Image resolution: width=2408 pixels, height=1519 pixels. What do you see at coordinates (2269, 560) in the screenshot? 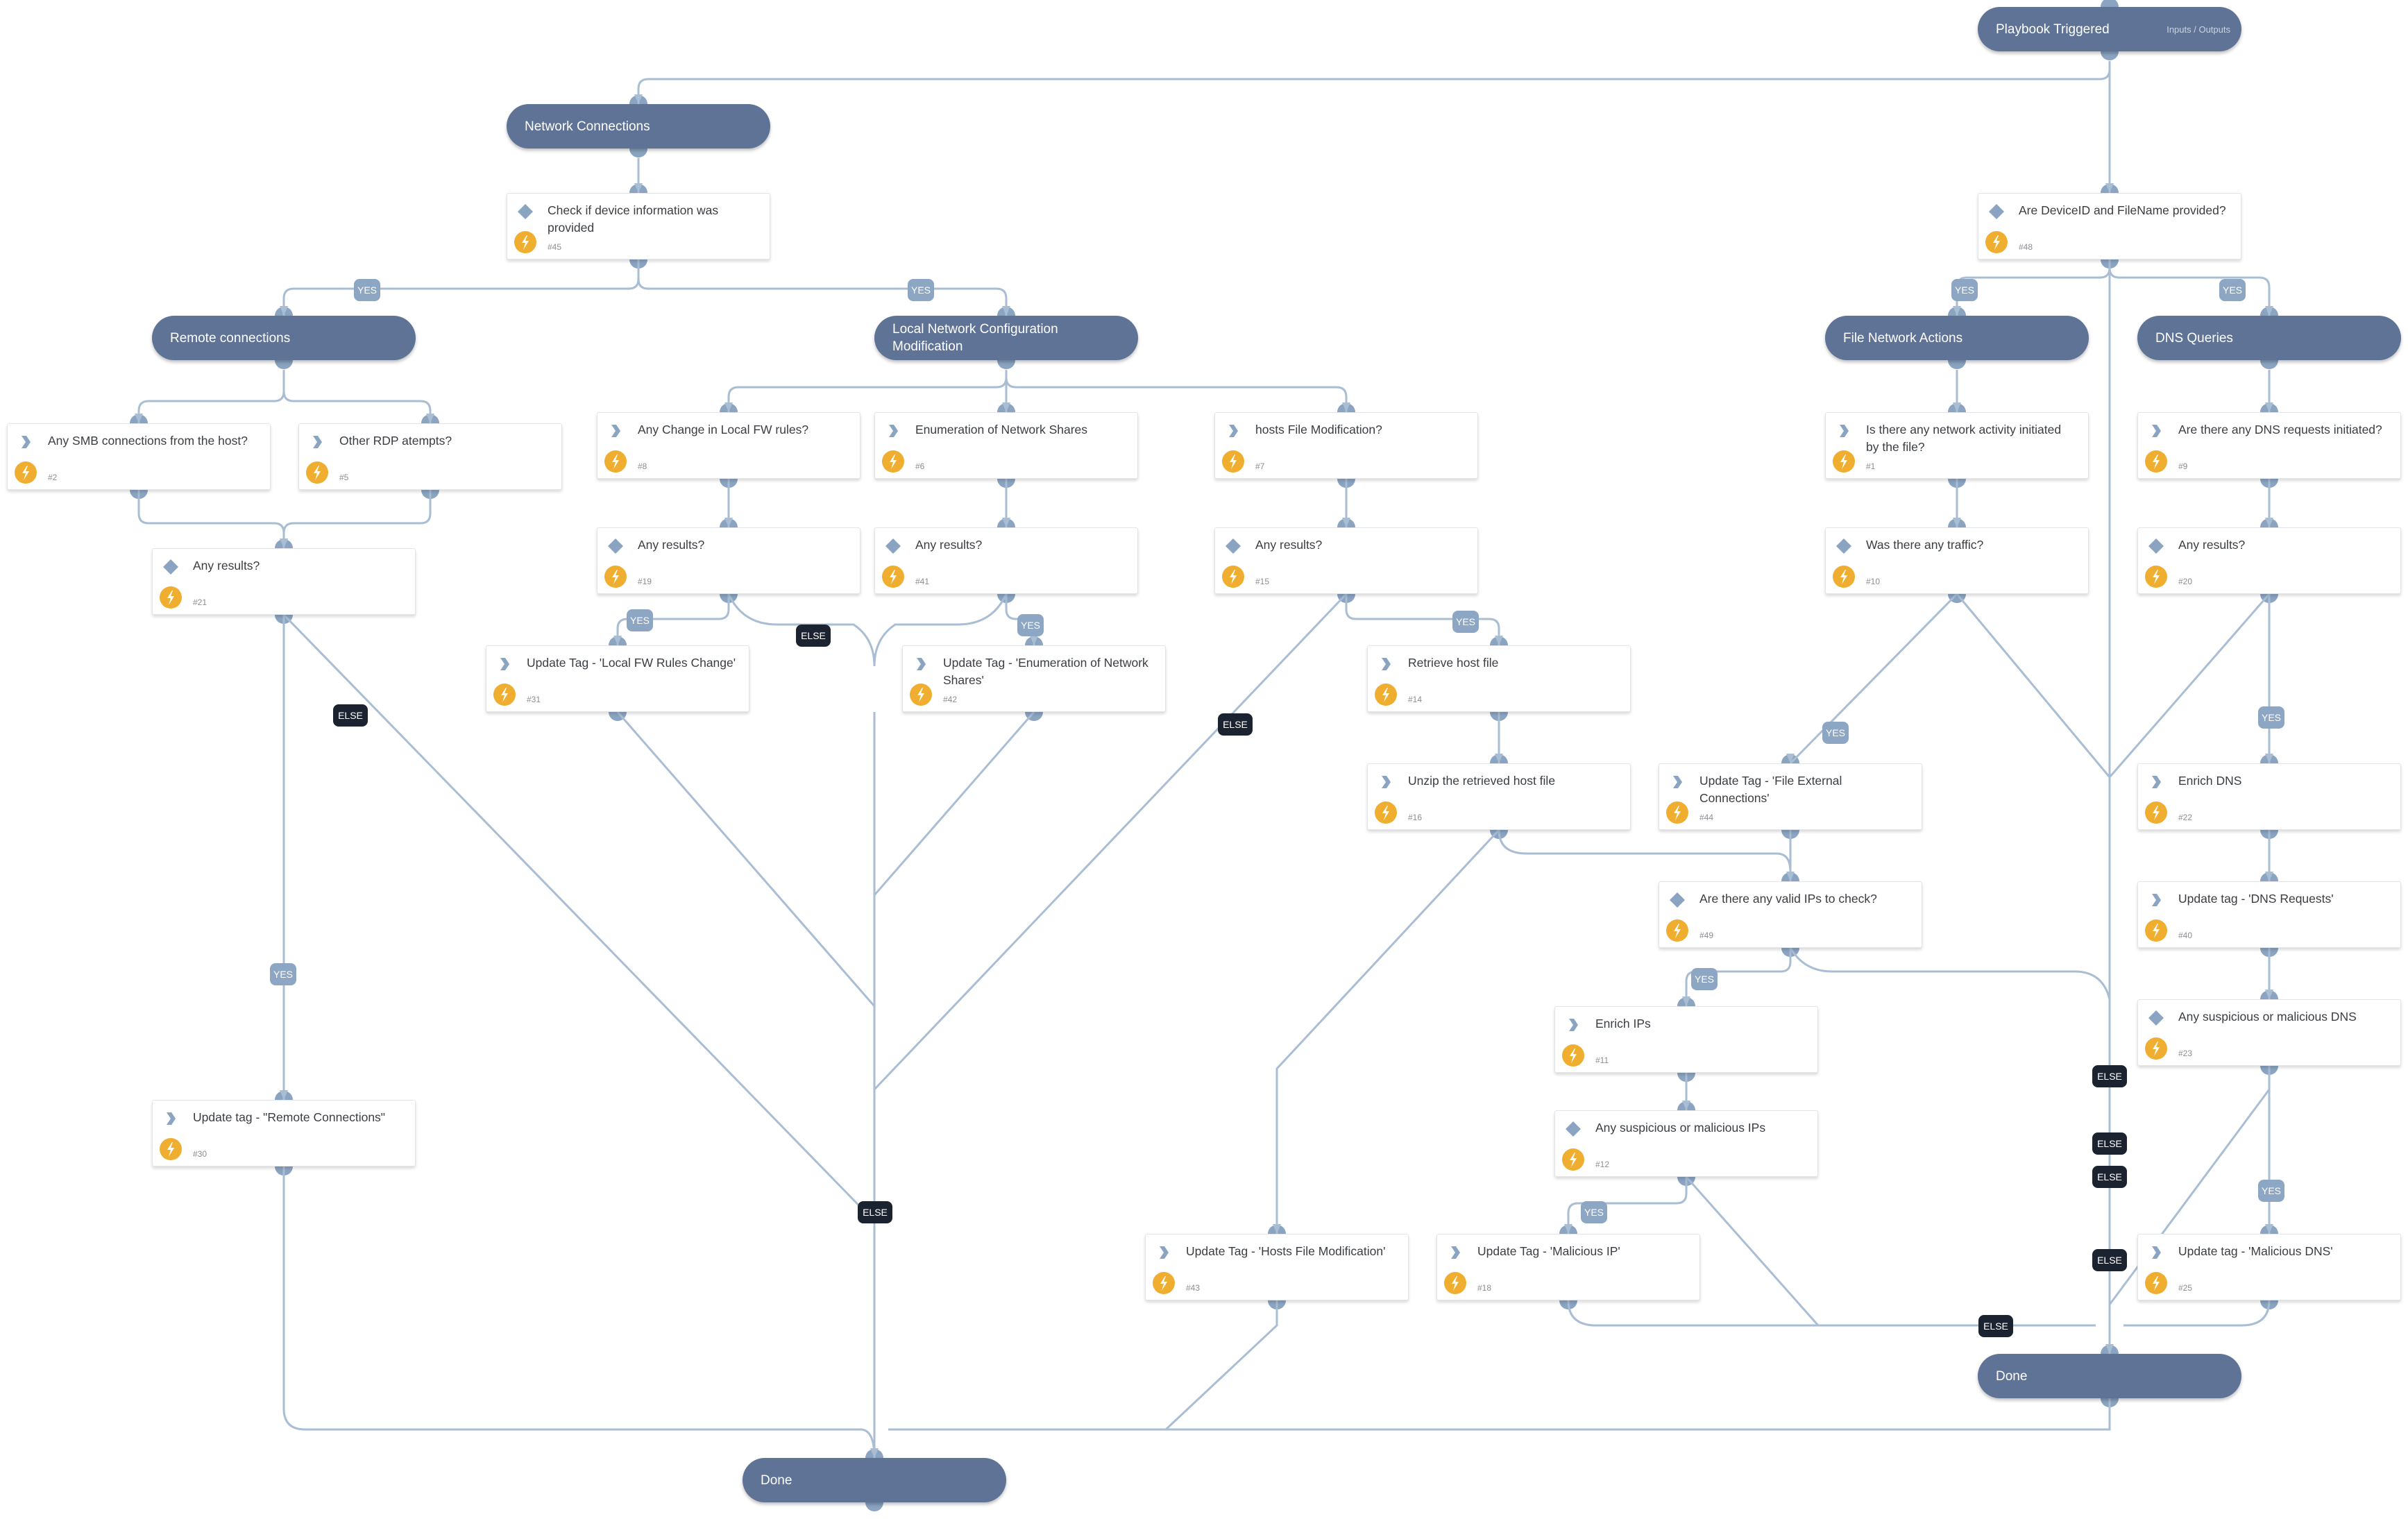
I see `task-card-20: Any results? #20` at bounding box center [2269, 560].